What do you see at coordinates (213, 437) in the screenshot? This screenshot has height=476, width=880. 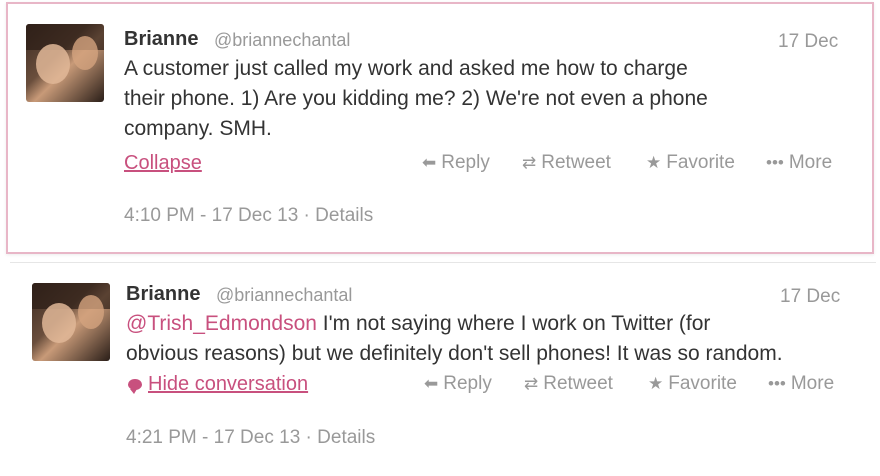 I see `tweet-timestamp: 4:21 PM - 17 Dec 13` at bounding box center [213, 437].